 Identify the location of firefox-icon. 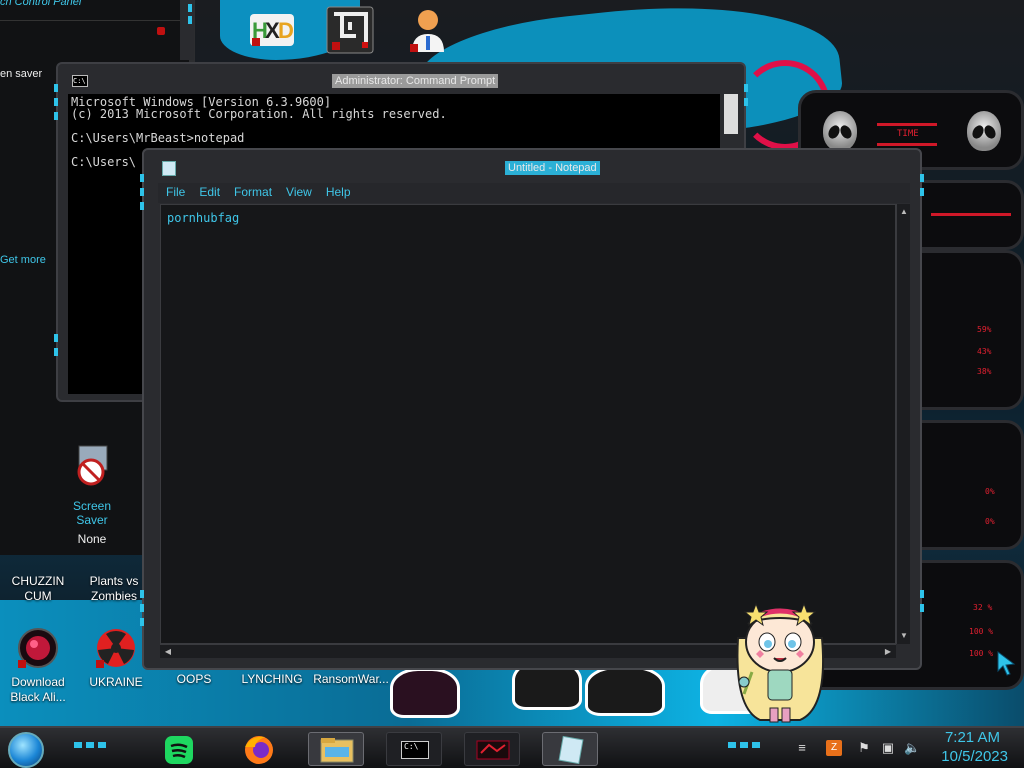
(259, 750).